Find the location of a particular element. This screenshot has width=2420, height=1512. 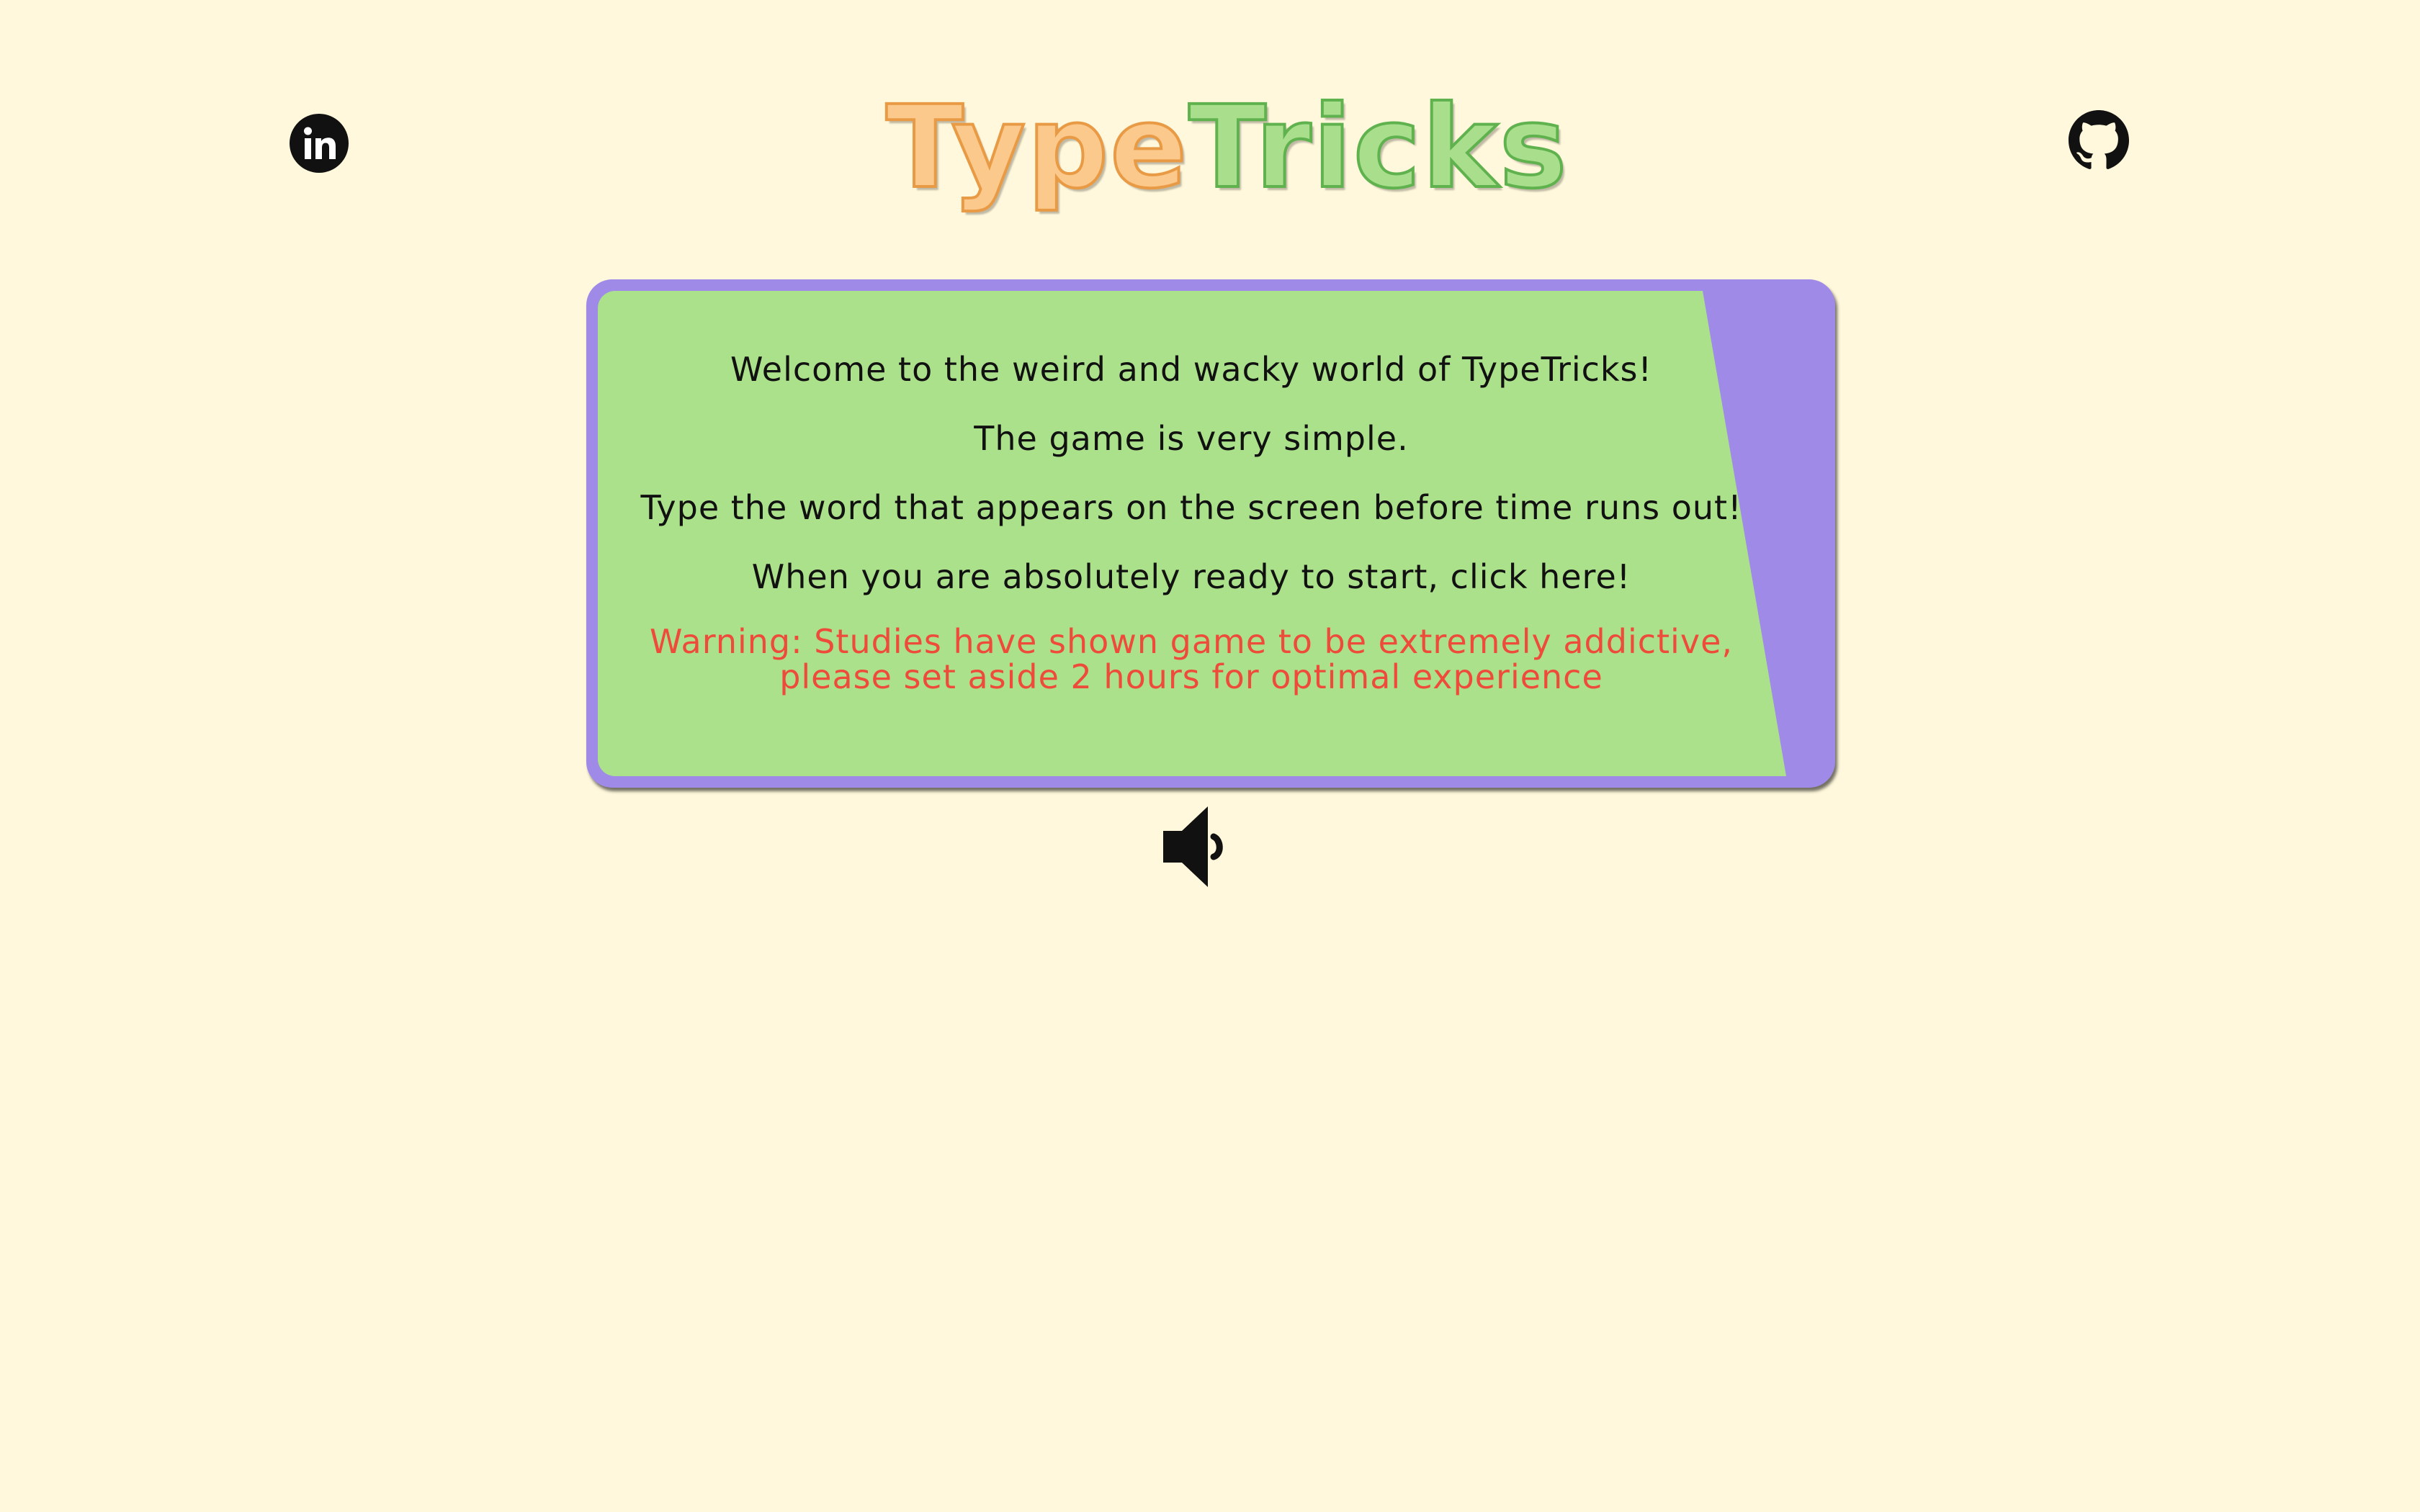

github-link is located at coordinates (2099, 140).